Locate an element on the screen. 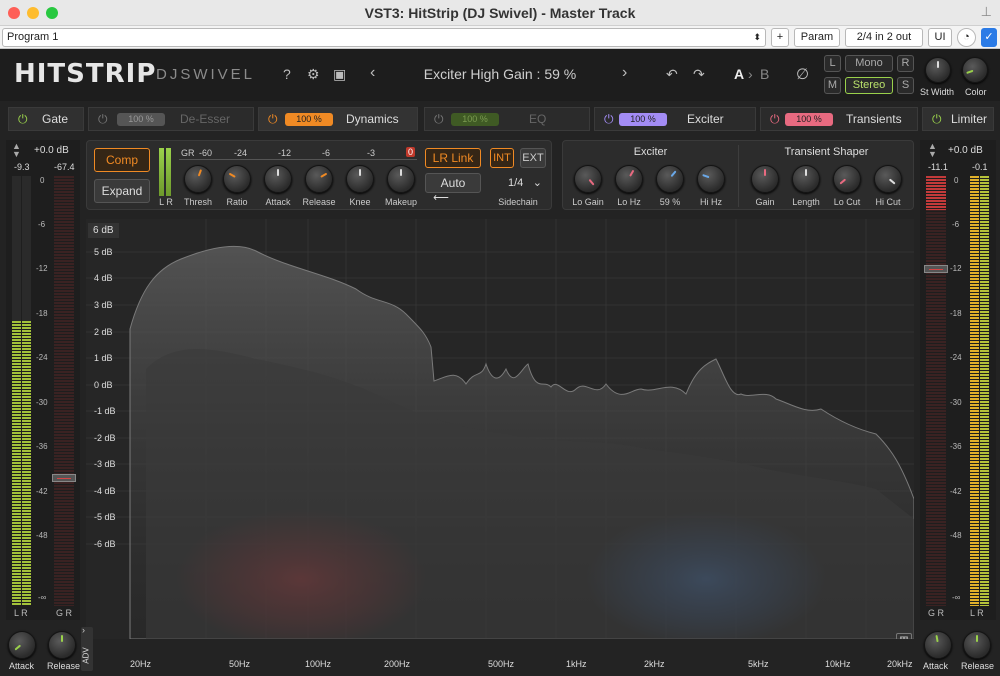 Image resolution: width=1000 pixels, height=676 pixels. expand-button: Expand is located at coordinates (122, 191).